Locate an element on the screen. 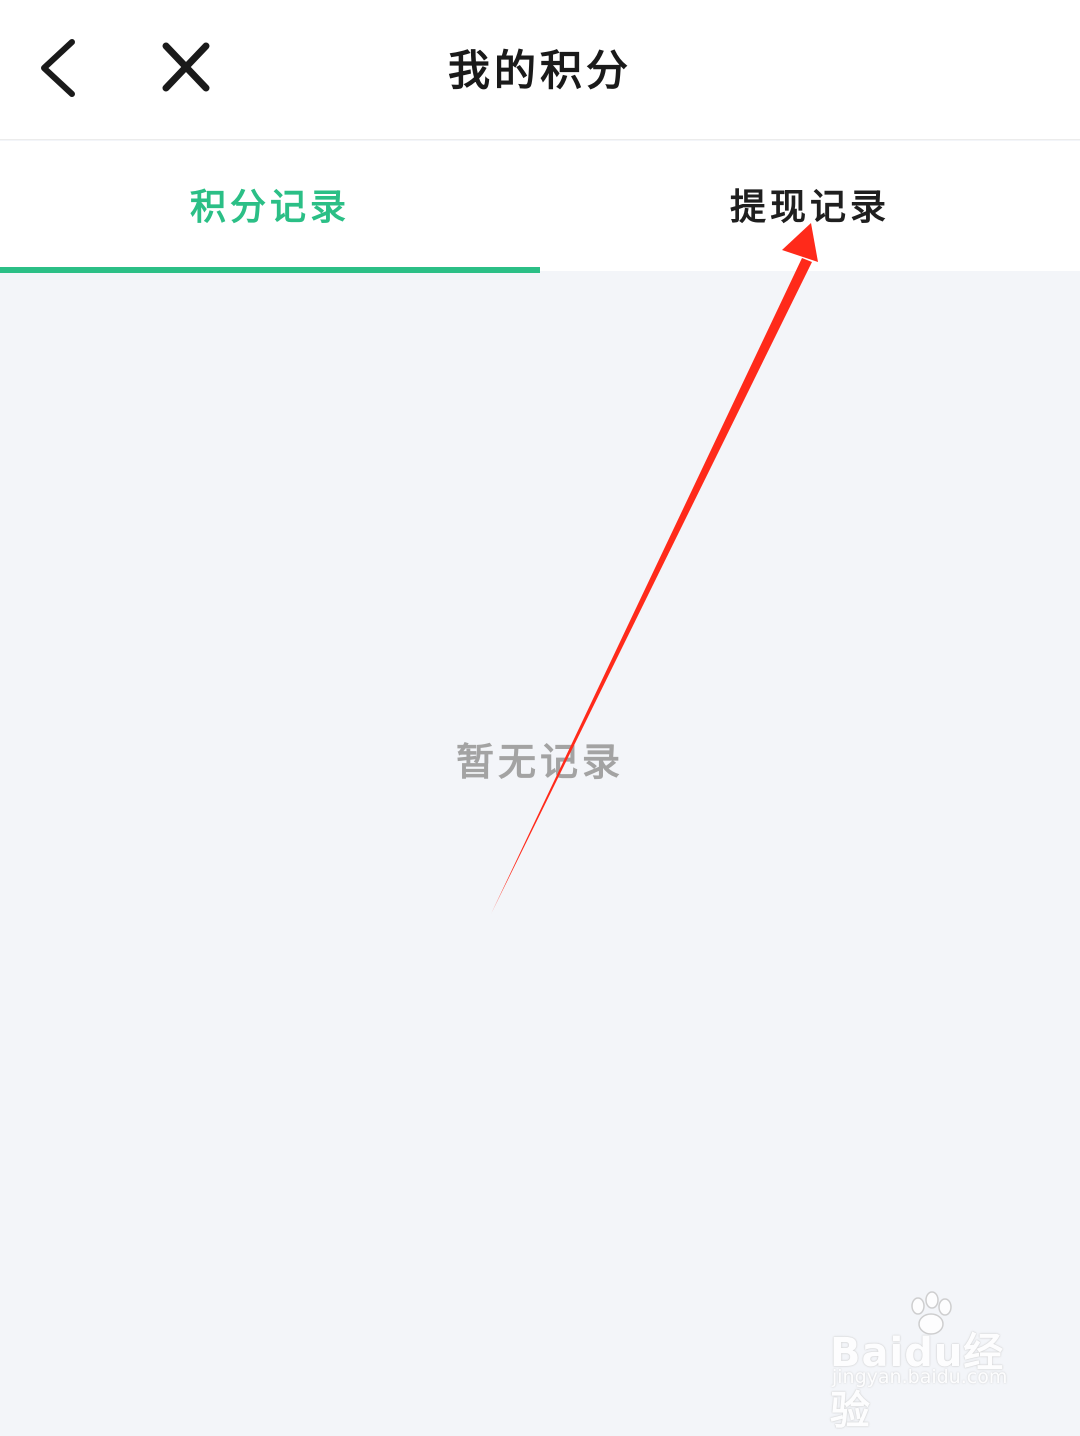  active-tab-indicator is located at coordinates (270, 270).